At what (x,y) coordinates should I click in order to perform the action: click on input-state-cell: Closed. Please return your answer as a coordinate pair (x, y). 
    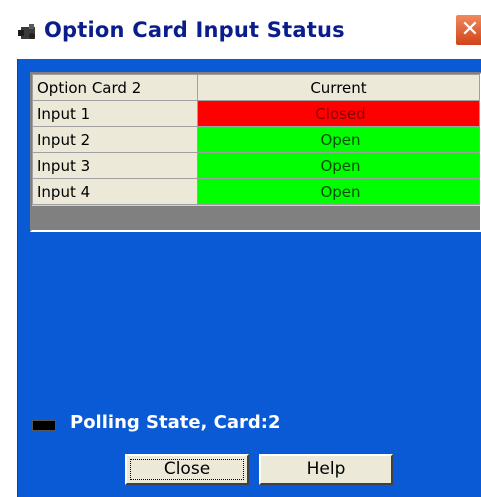
    Looking at the image, I should click on (338, 113).